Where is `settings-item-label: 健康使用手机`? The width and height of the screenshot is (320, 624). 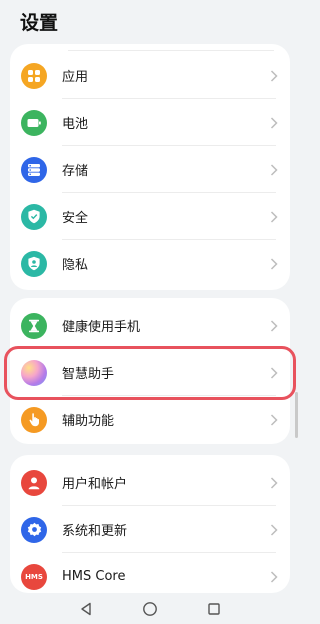 settings-item-label: 健康使用手机 is located at coordinates (101, 327).